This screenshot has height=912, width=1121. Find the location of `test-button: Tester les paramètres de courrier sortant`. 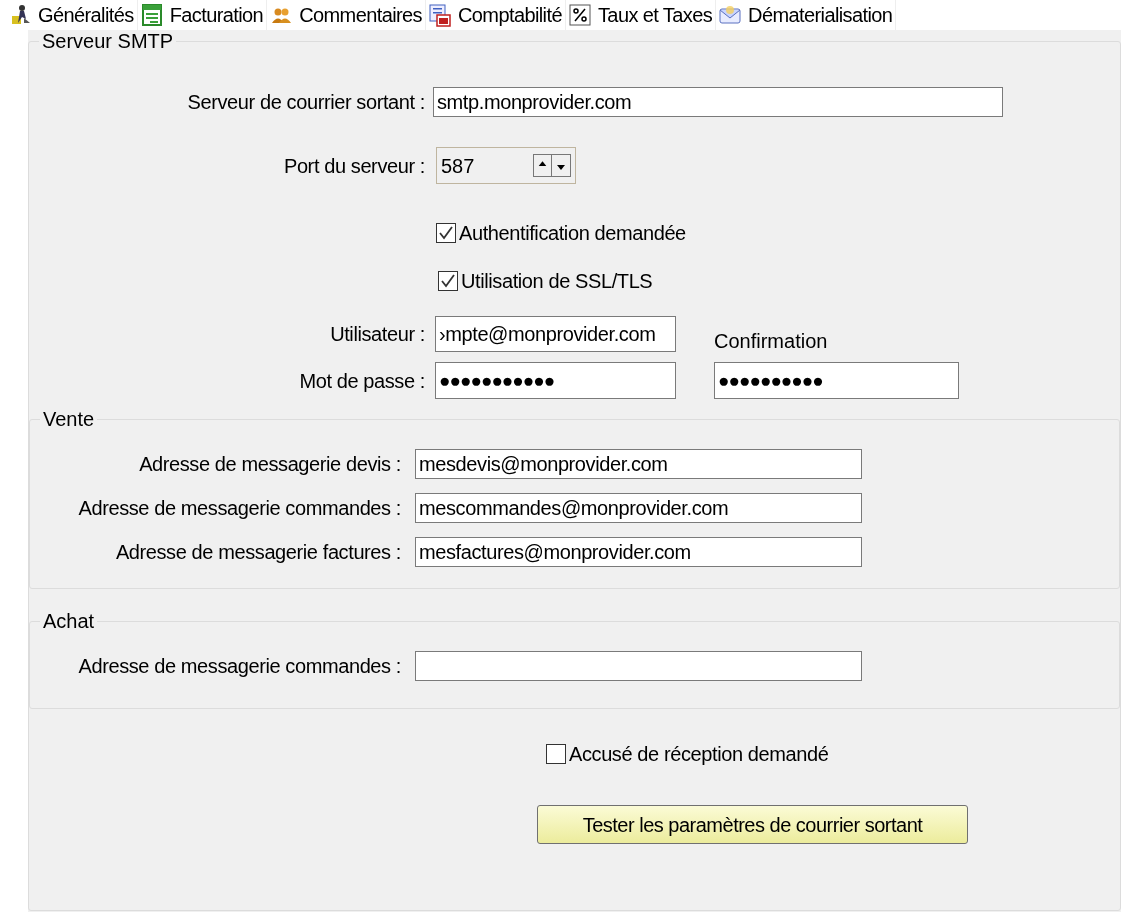

test-button: Tester les paramètres de courrier sortant is located at coordinates (752, 824).